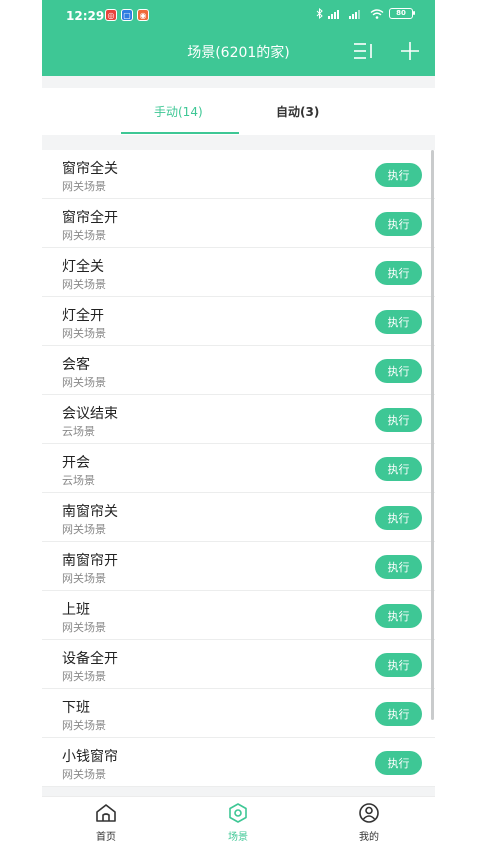  Describe the element at coordinates (76, 610) in the screenshot. I see `scene-name: 上班` at that location.